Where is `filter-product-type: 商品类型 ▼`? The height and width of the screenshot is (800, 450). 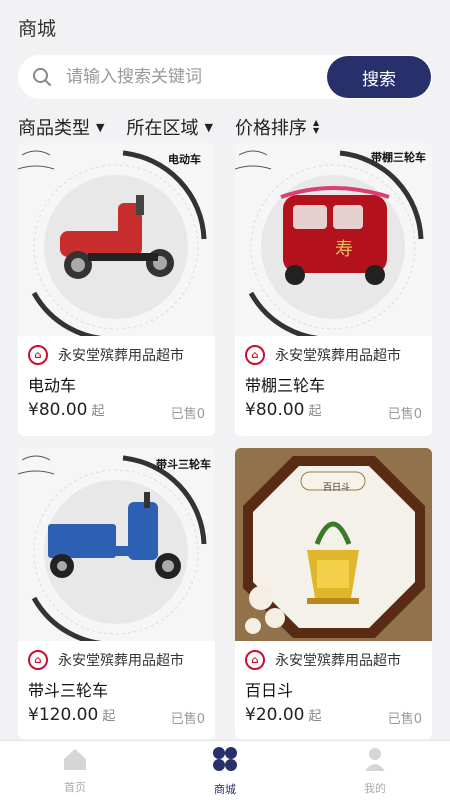 filter-product-type: 商品类型 ▼ is located at coordinates (61, 127).